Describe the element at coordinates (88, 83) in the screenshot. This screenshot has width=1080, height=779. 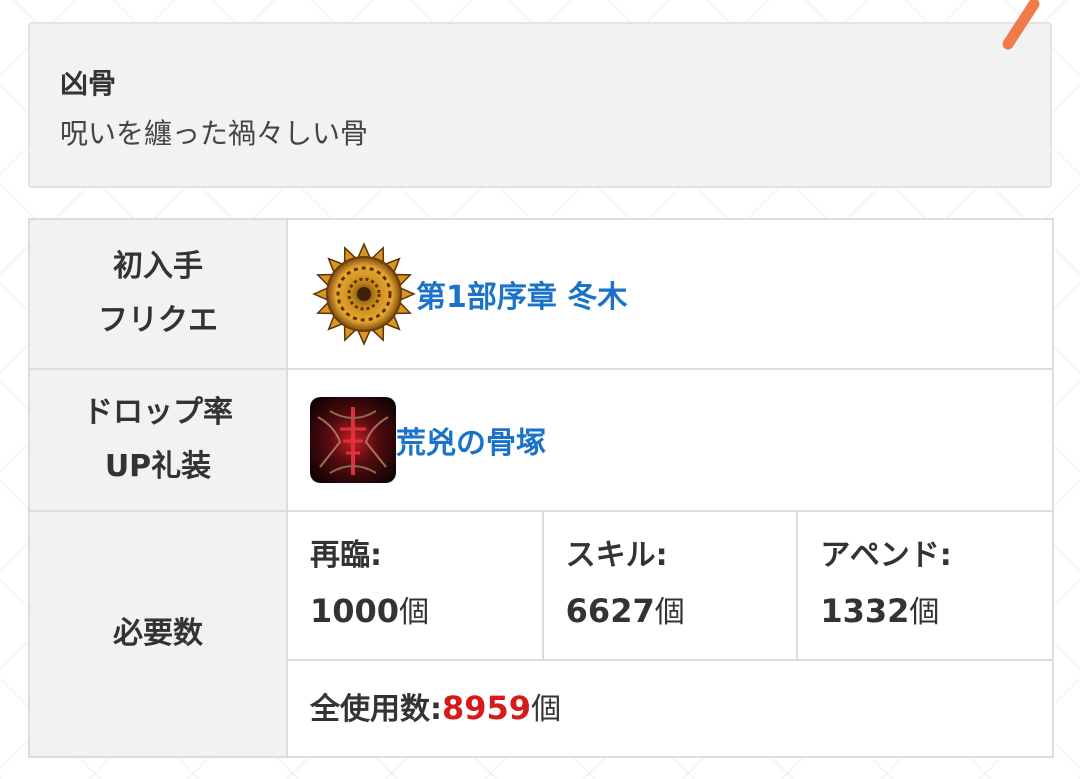
I see `item-name: 凶骨` at that location.